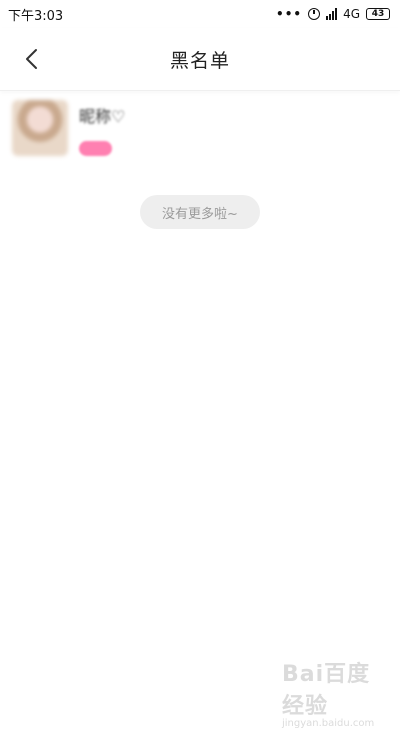 This screenshot has height=729, width=400. I want to click on watermark-brand: Bai百度经验, so click(326, 690).